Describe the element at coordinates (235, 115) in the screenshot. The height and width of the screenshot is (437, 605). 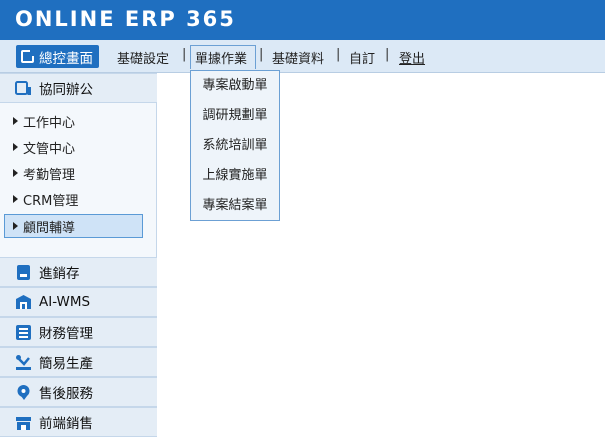
I see `dropdown-item-research-plan: 調研規劃單` at that location.